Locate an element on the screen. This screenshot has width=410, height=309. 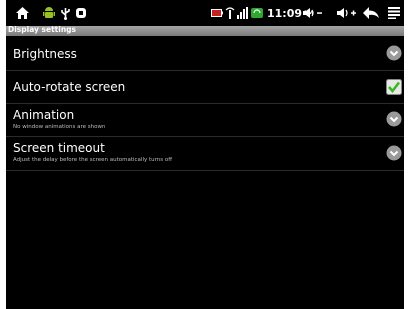
back-icon is located at coordinates (371, 13).